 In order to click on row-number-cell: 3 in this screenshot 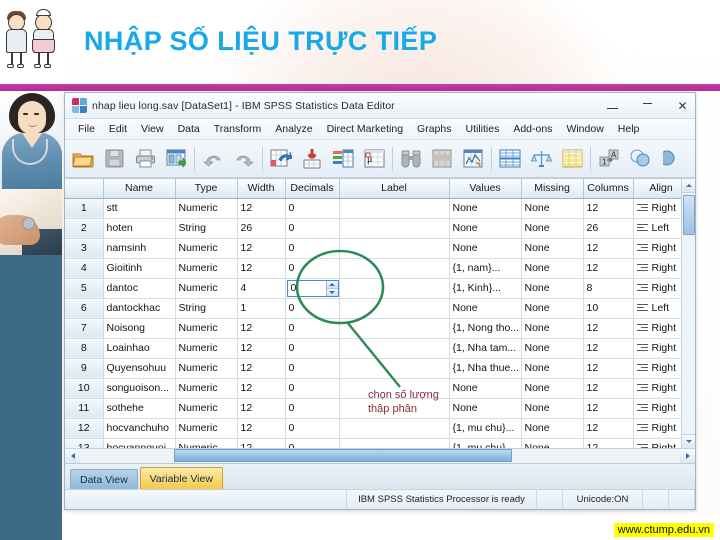, I will do `click(84, 248)`.